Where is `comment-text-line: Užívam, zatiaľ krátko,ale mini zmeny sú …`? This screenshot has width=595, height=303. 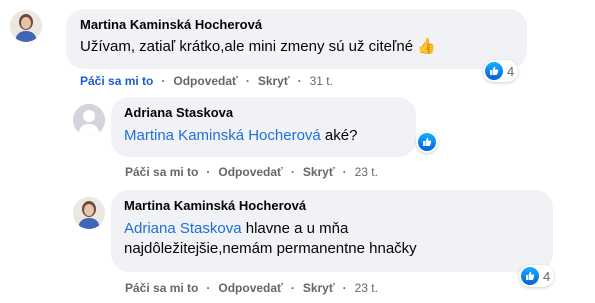 comment-text-line: Užívam, zatiaľ krátko,ale mini zmeny sú … is located at coordinates (296, 47).